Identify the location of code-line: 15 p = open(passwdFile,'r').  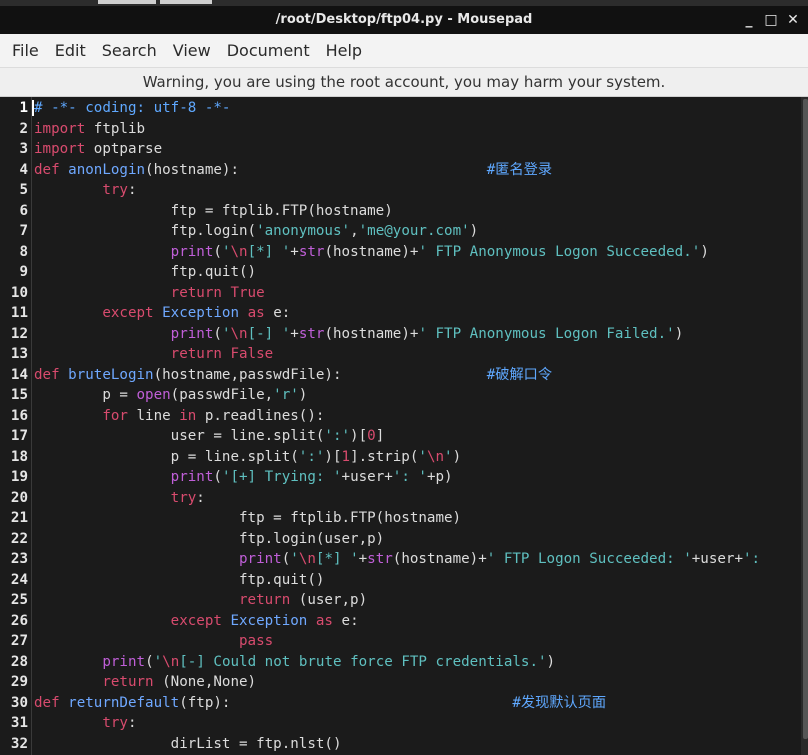
(153, 395).